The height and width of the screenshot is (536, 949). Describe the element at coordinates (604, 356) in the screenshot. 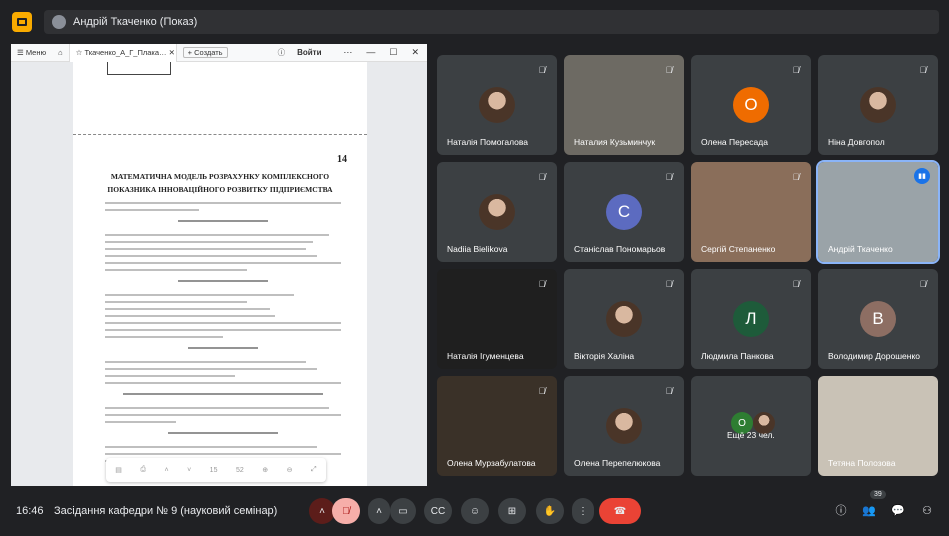

I see `participant-name: Вікторія Халіна` at that location.